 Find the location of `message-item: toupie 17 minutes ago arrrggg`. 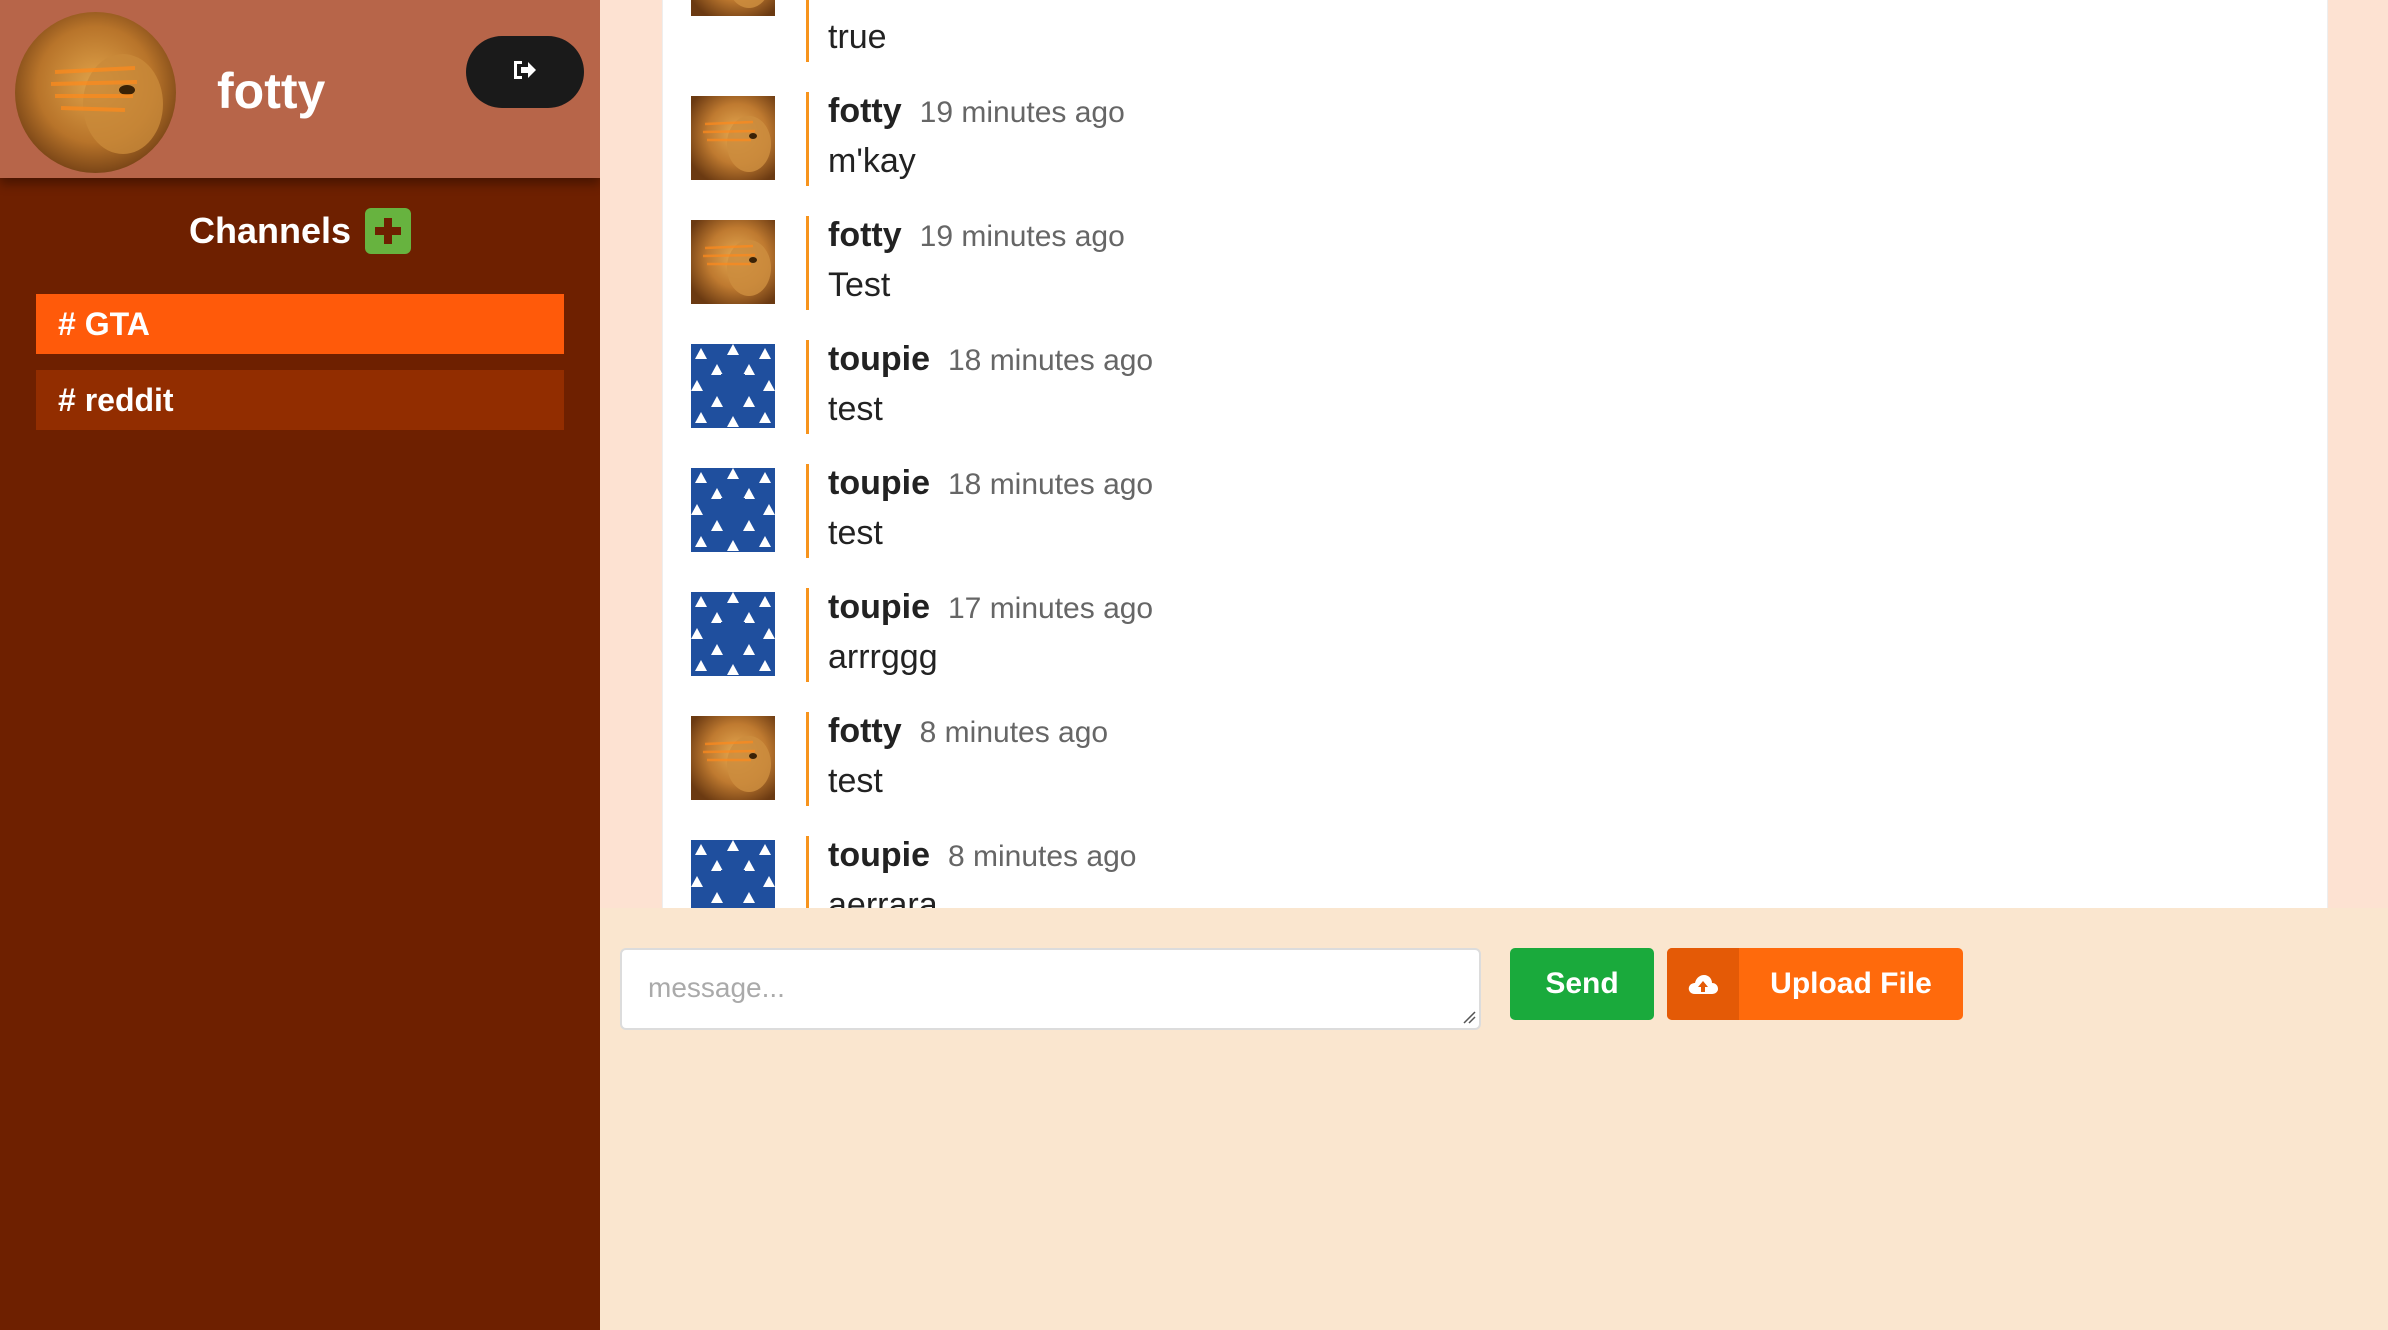

message-item: toupie 17 minutes ago arrrggg is located at coordinates (1291, 640).